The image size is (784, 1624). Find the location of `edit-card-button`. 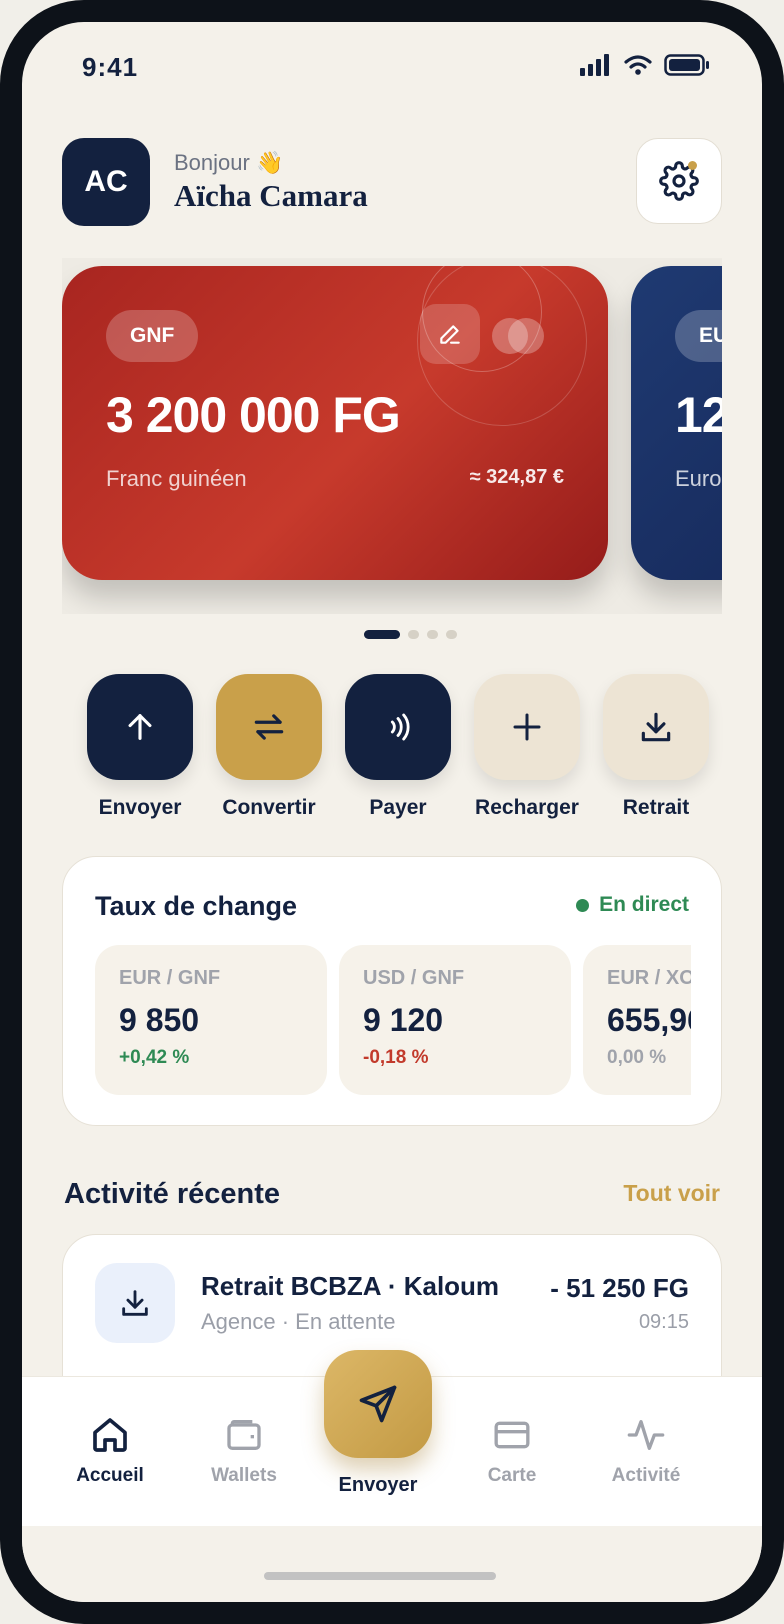

edit-card-button is located at coordinates (450, 334).